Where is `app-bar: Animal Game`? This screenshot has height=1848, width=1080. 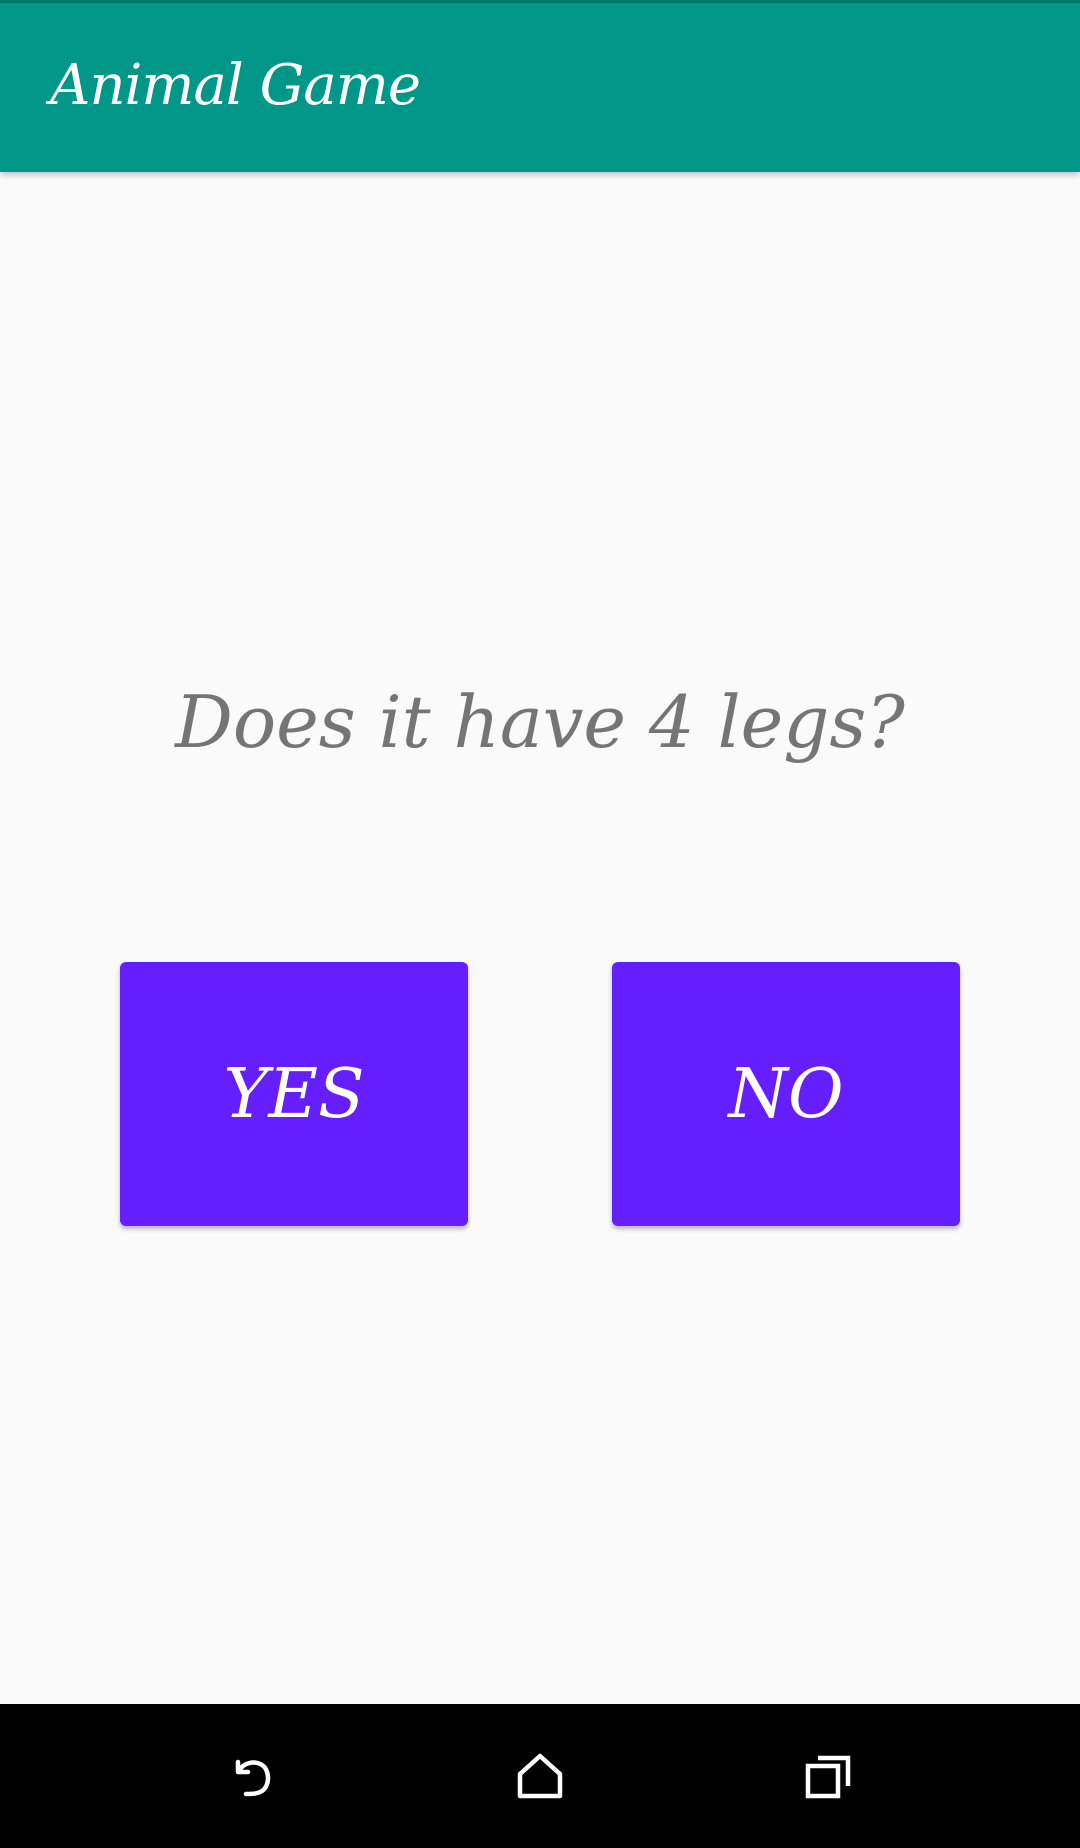
app-bar: Animal Game is located at coordinates (540, 86).